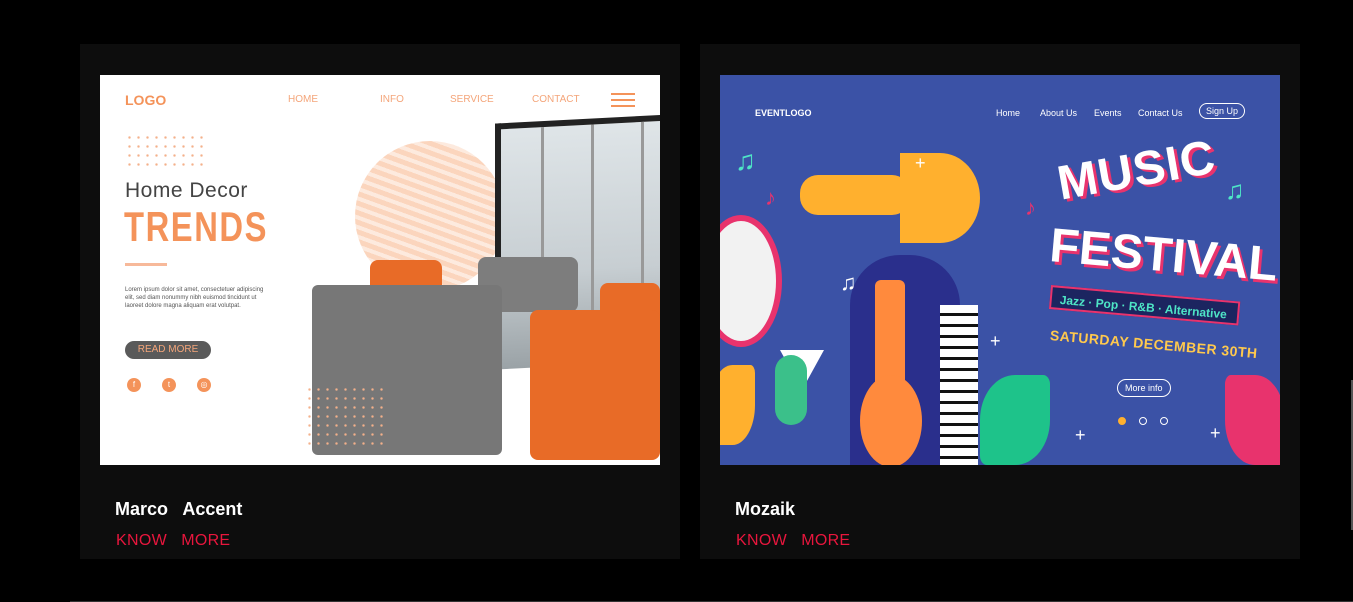 The width and height of the screenshot is (1353, 602). I want to click on trumpet-bell-shape, so click(940, 198).